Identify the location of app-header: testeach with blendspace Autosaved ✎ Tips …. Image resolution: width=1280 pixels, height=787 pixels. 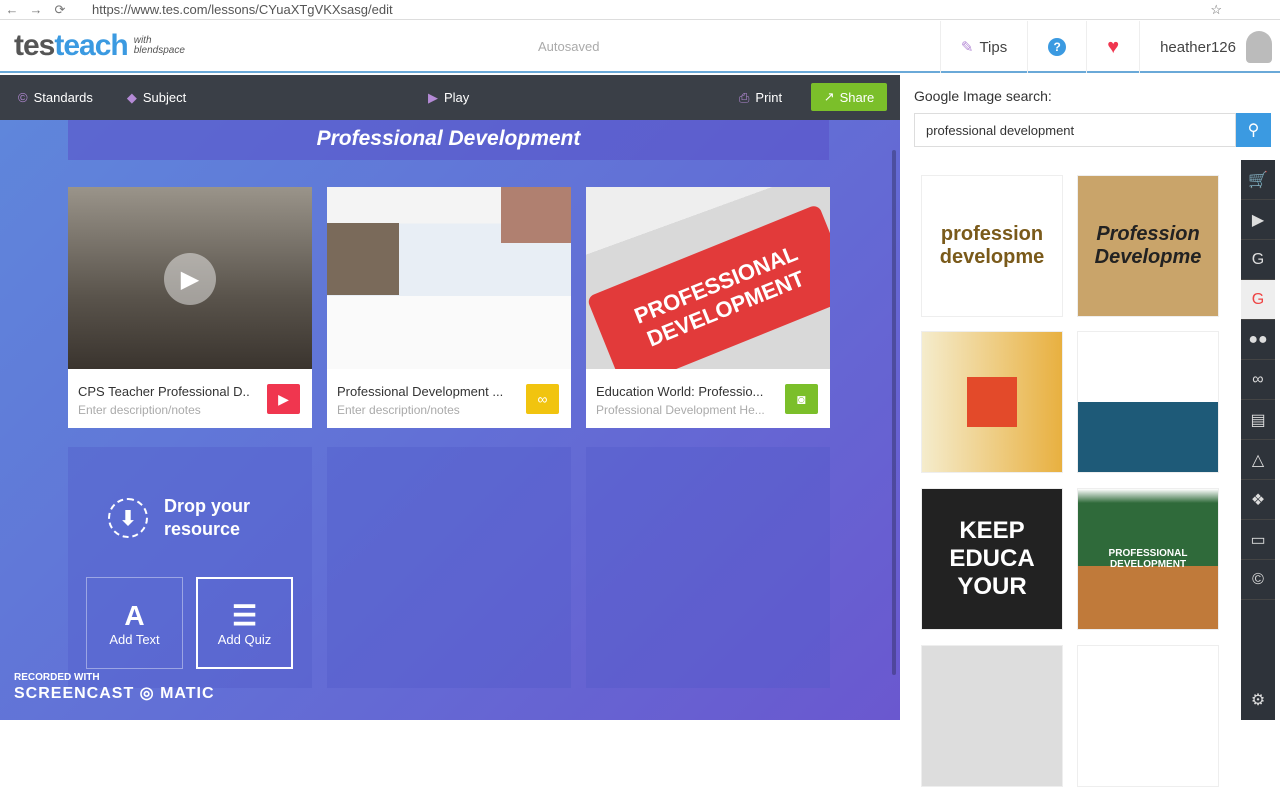
(640, 47).